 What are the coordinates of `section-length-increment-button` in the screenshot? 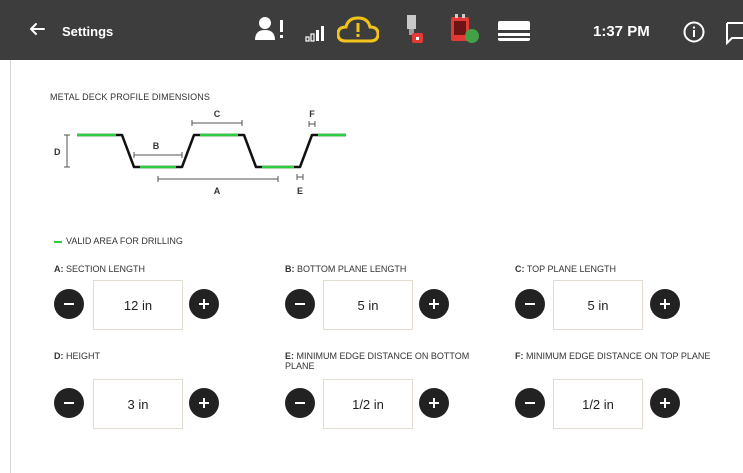 It's located at (204, 304).